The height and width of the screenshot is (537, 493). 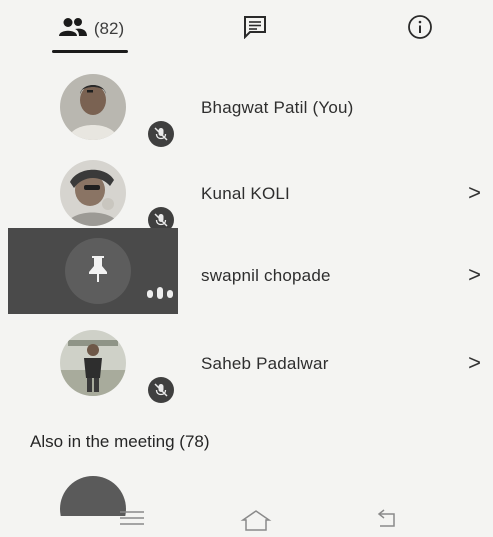 What do you see at coordinates (120, 441) in the screenshot?
I see `section-heading: Also in the meeting (78)` at bounding box center [120, 441].